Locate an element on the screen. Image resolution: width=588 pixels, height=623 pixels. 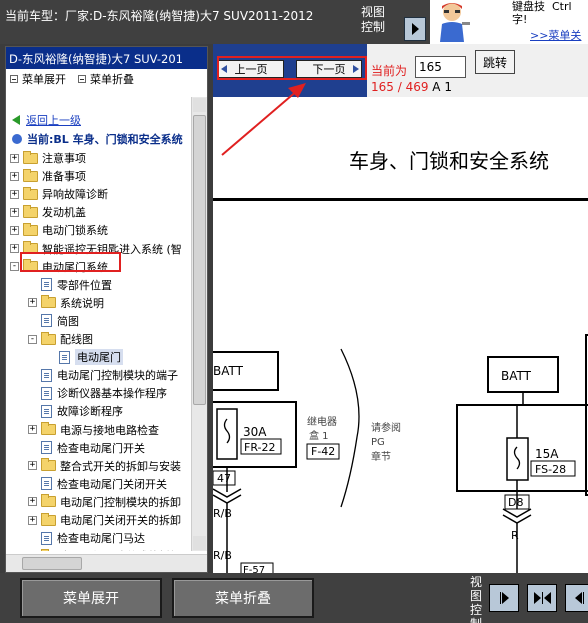
play-right-icon is located at coordinates (505, 598).